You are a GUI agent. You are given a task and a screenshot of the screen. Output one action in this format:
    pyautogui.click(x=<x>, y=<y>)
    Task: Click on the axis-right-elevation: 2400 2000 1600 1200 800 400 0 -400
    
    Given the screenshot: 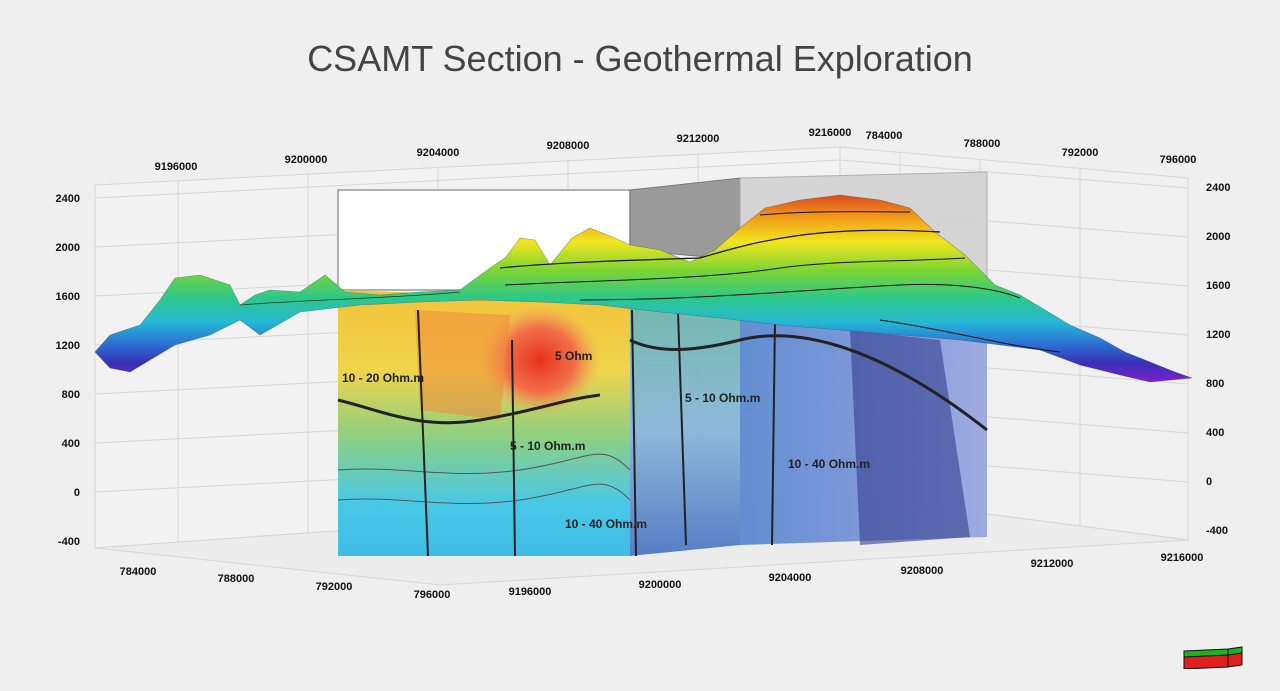 What is the action you would take?
    pyautogui.click(x=1218, y=359)
    